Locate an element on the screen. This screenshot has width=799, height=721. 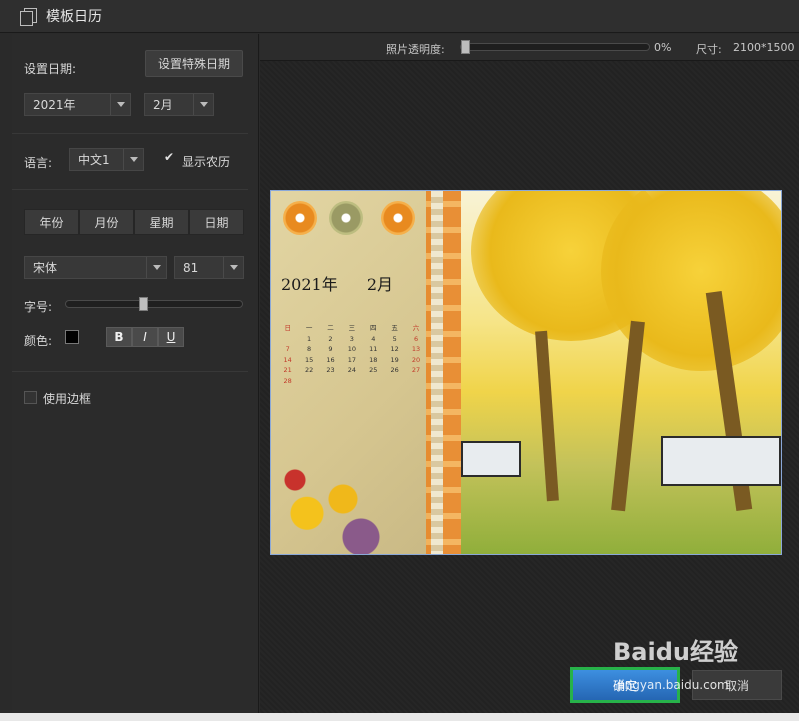
bench is located at coordinates (491, 459).